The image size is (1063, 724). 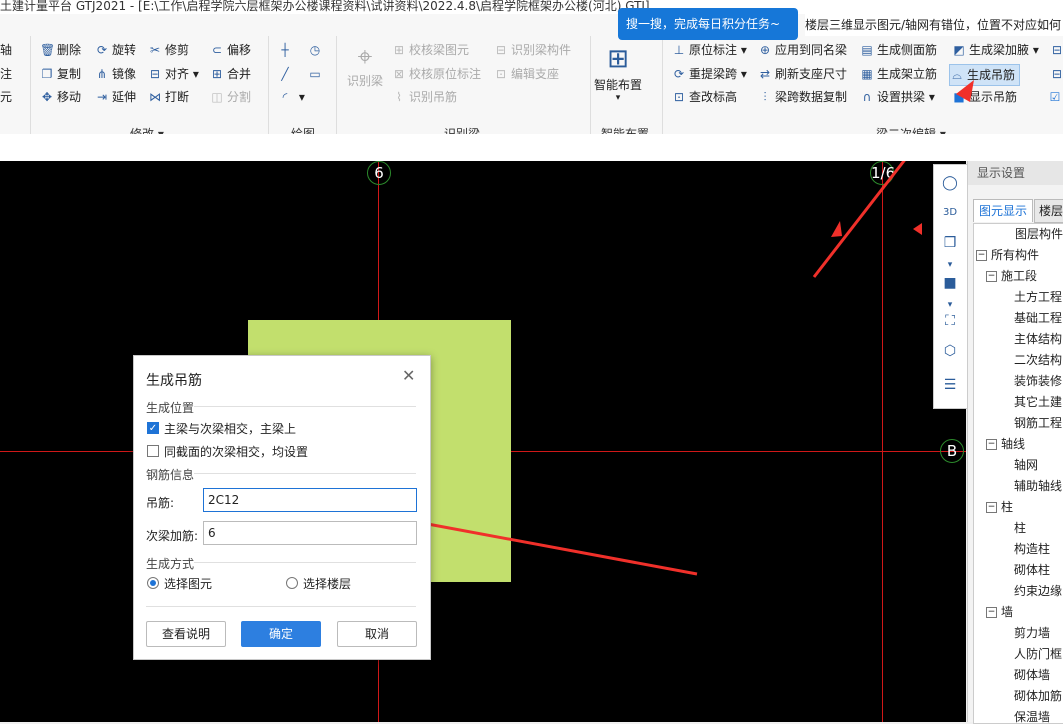 I want to click on identify-beam-button: ⌖ 识别梁, so click(x=365, y=65).